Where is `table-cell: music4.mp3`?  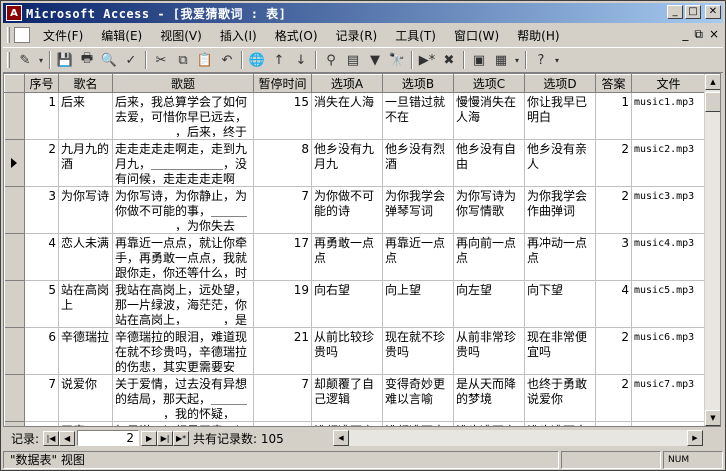 table-cell: music4.mp3 is located at coordinates (668, 257).